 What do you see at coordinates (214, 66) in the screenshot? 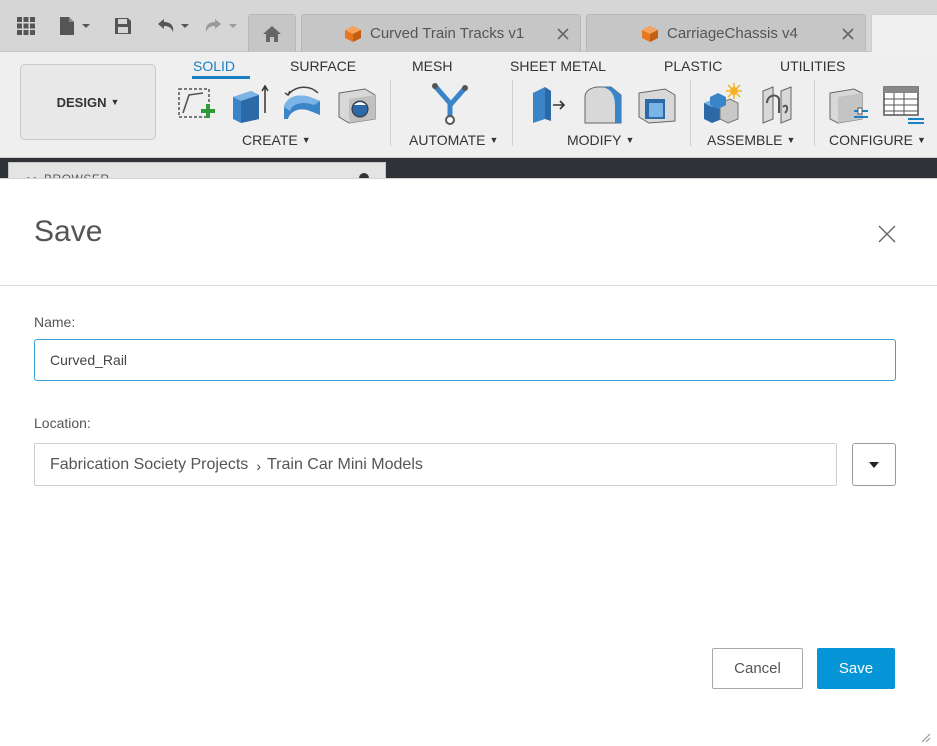
I see `tab-solid: SOLID` at bounding box center [214, 66].